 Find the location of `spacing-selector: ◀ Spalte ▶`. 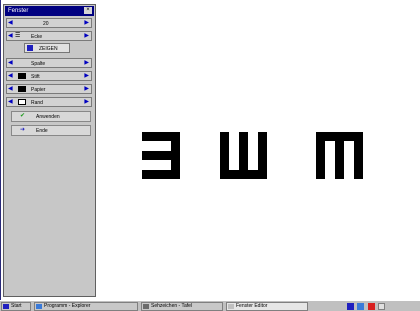

spacing-selector: ◀ Spalte ▶ is located at coordinates (49, 63).